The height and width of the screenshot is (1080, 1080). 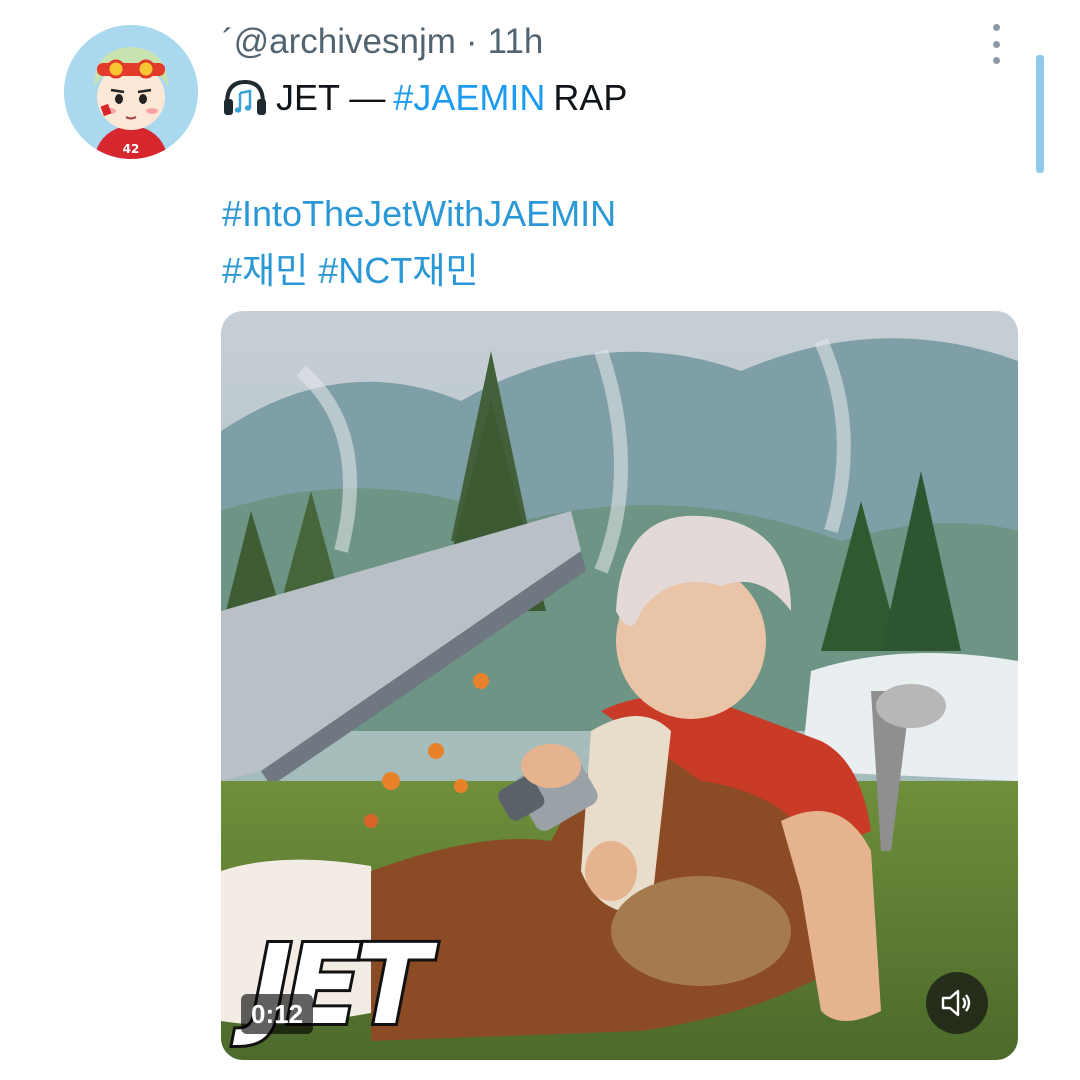 I want to click on tweet-text-line-2: #IntoTheJetWithJAEMIN, so click(x=419, y=214).